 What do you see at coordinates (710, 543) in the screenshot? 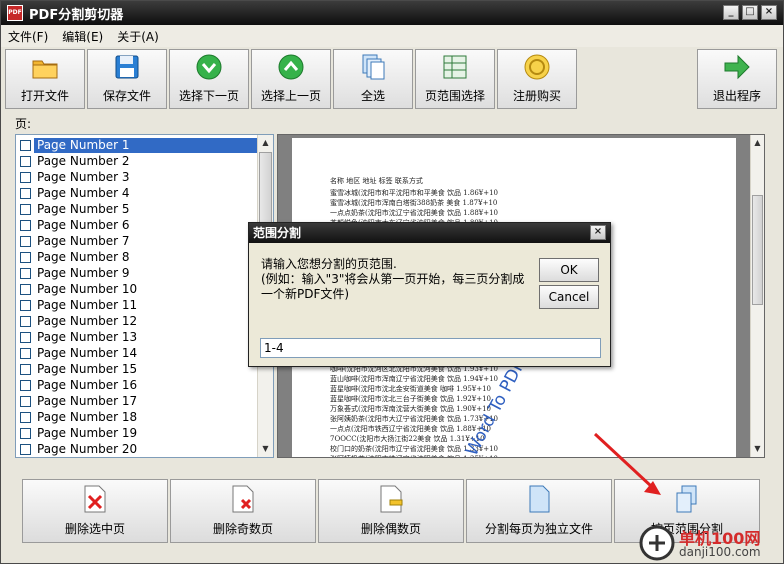
I see `site-logo: 单机100网 danji100.com` at bounding box center [710, 543].